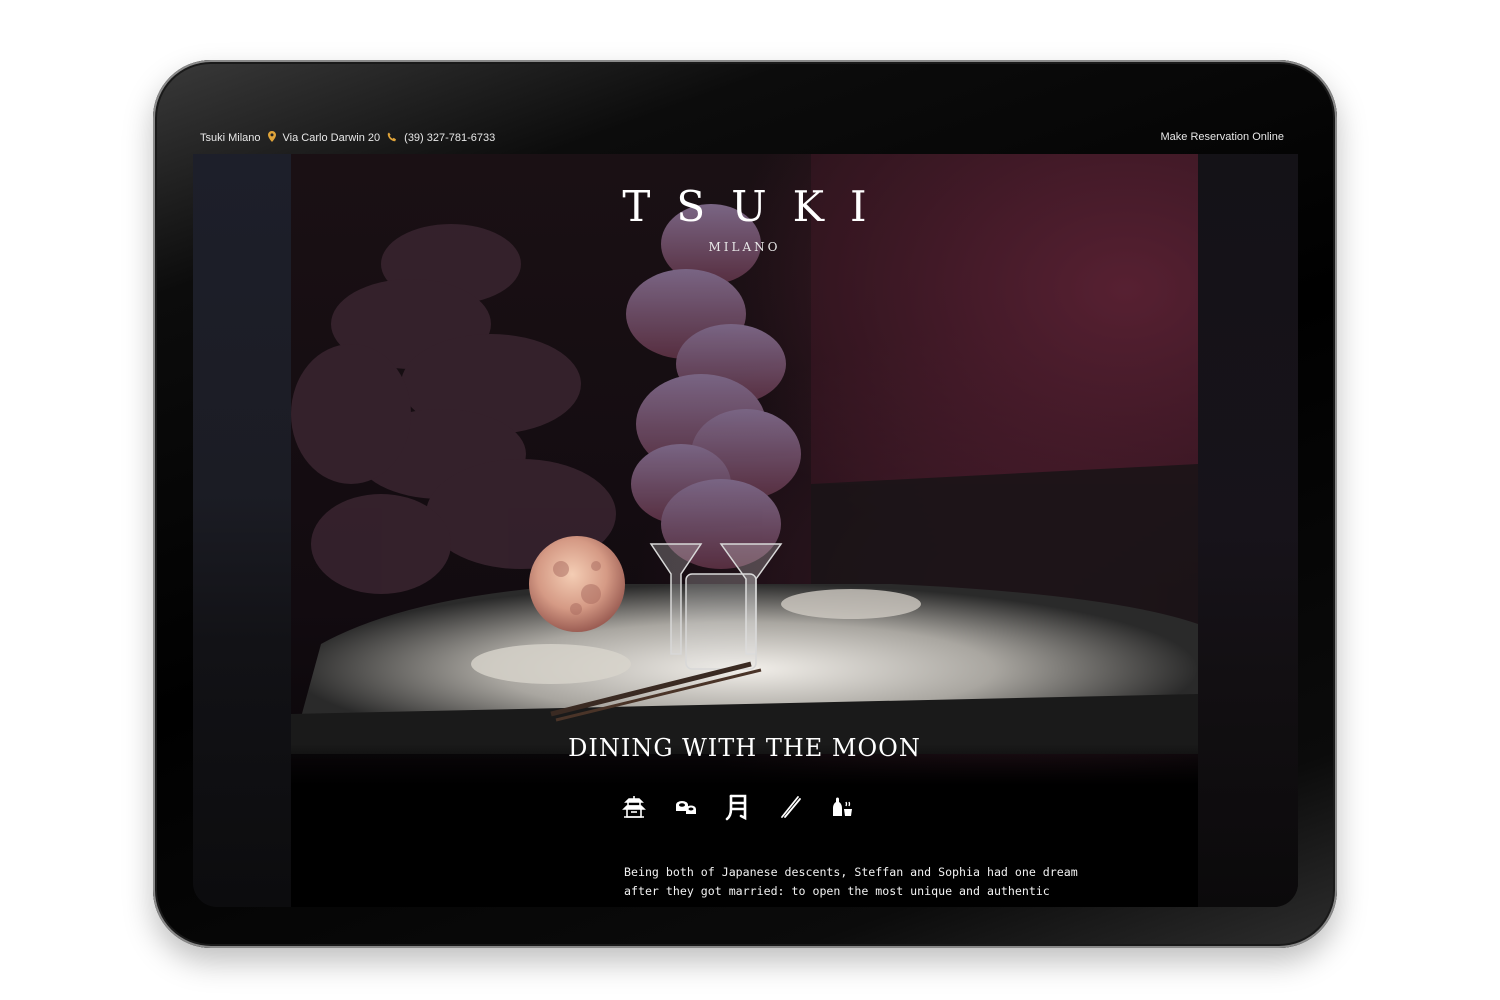  I want to click on phone-number: (39) 327-781-6733, so click(449, 138).